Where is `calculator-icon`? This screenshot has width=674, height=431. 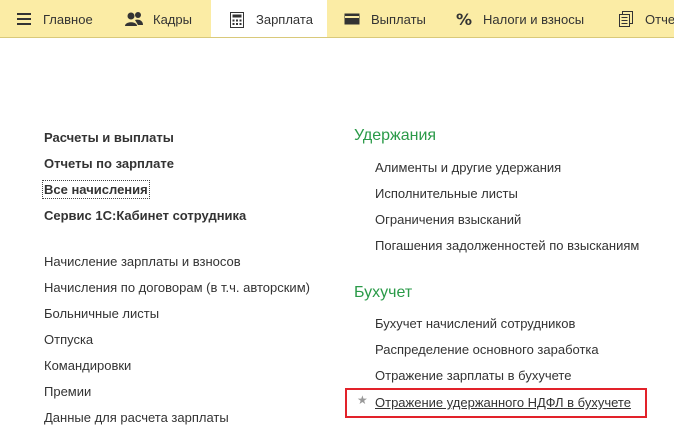 calculator-icon is located at coordinates (237, 20).